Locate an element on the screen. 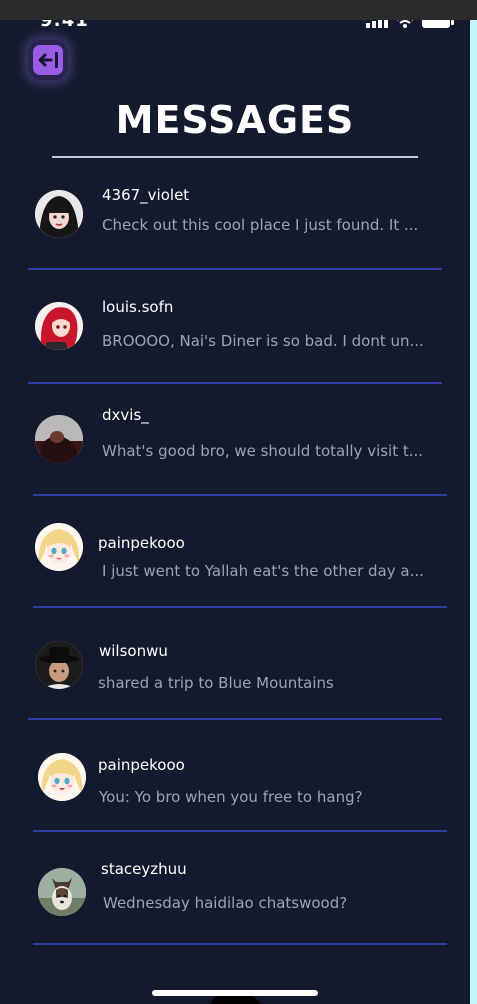  conversation-preview: You: Yo bro when you free to hang? is located at coordinates (231, 797).